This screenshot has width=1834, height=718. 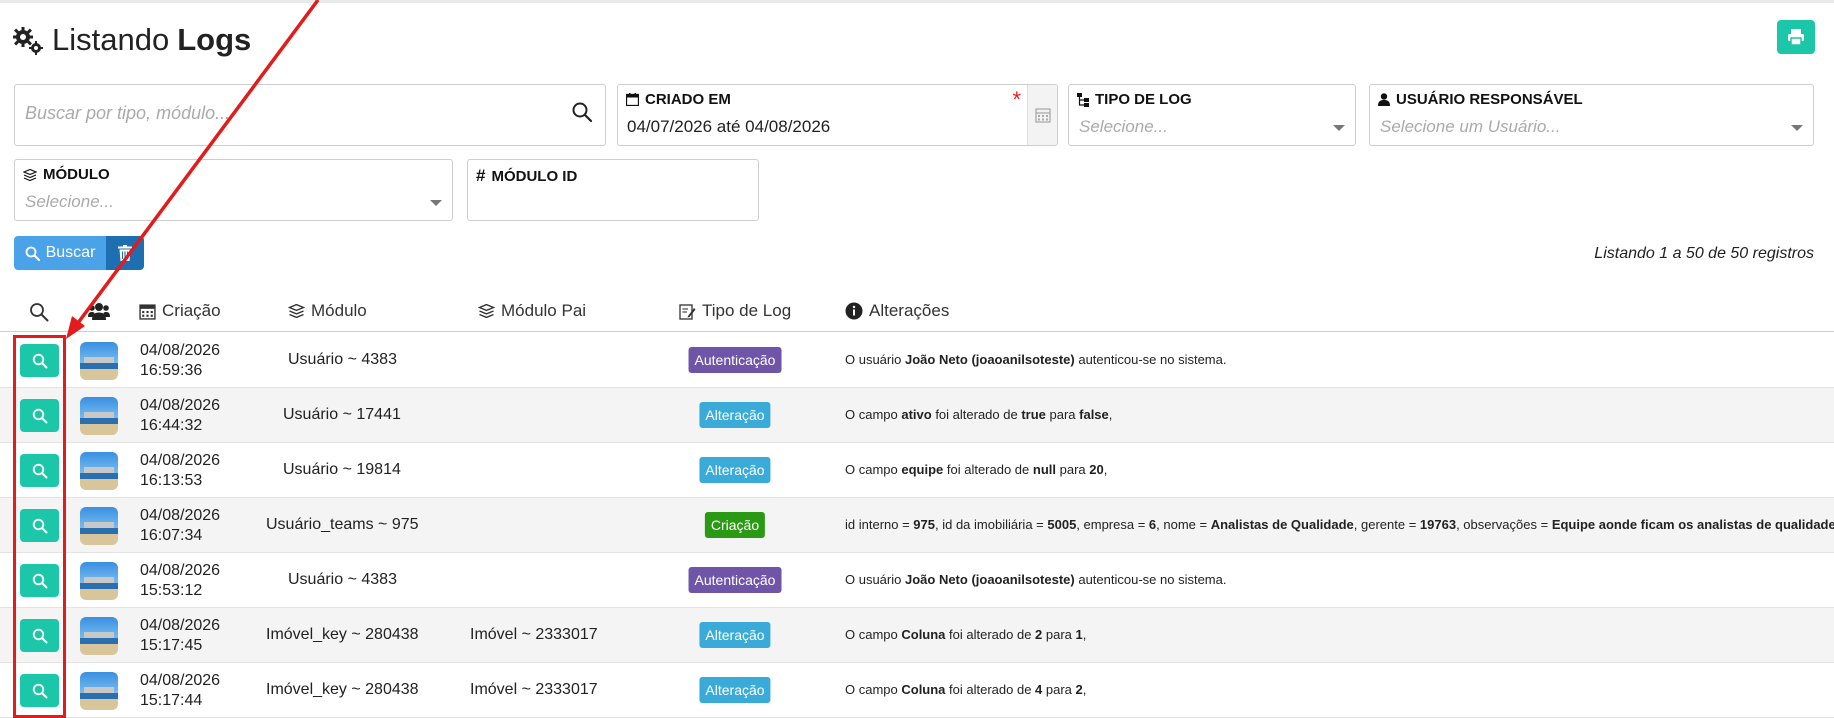 I want to click on alteracao-value: ativo, so click(x=916, y=414).